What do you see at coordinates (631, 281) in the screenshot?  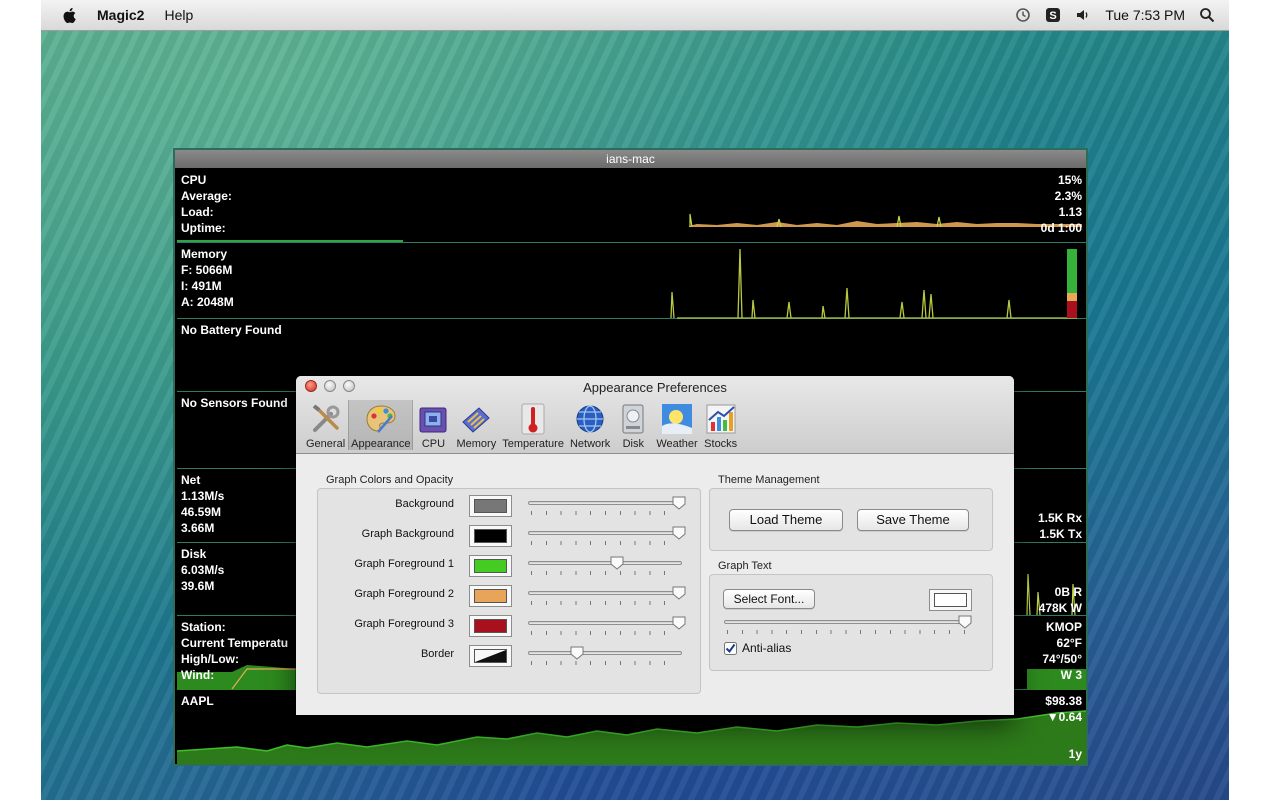 I see `memory-panel: Memory F: 5066M I: 491M A: 2048M` at bounding box center [631, 281].